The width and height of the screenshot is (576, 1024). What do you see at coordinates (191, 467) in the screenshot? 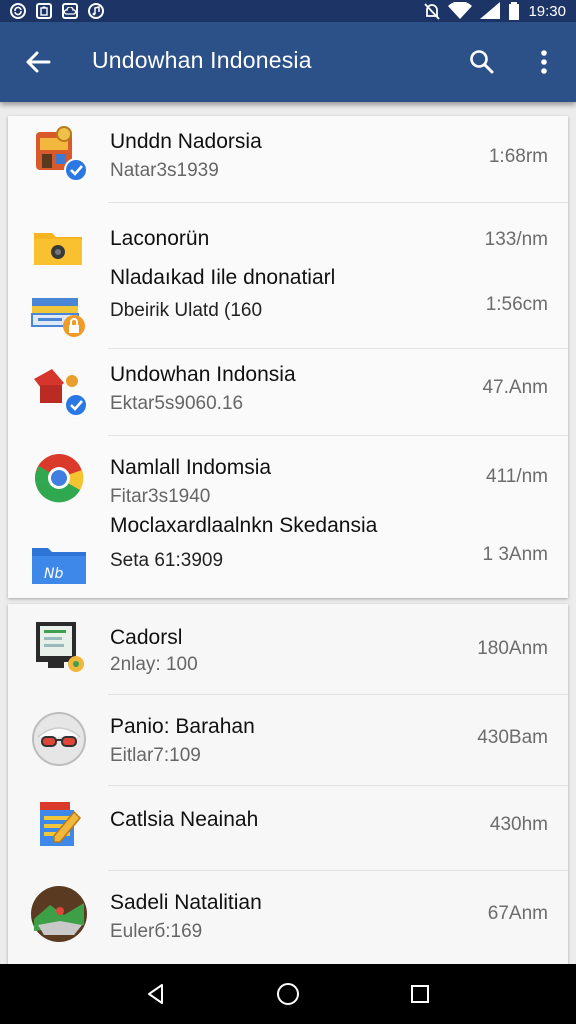
I see `list-item-title: Namlall Indomsia` at bounding box center [191, 467].